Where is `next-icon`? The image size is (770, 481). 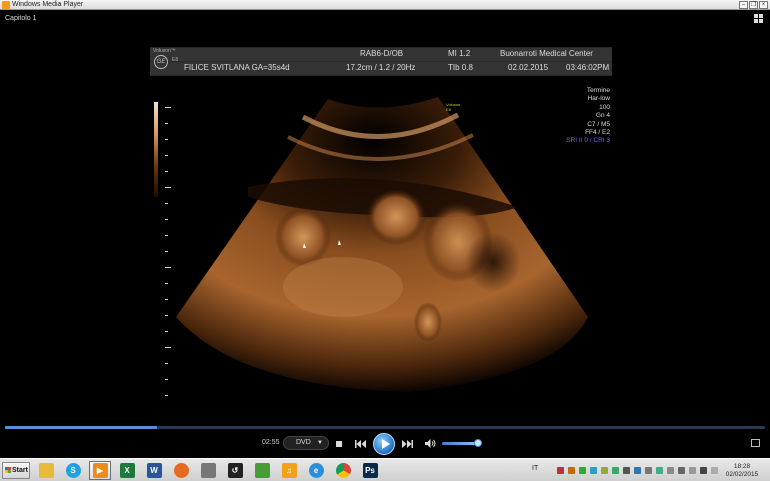
next-icon is located at coordinates (407, 443).